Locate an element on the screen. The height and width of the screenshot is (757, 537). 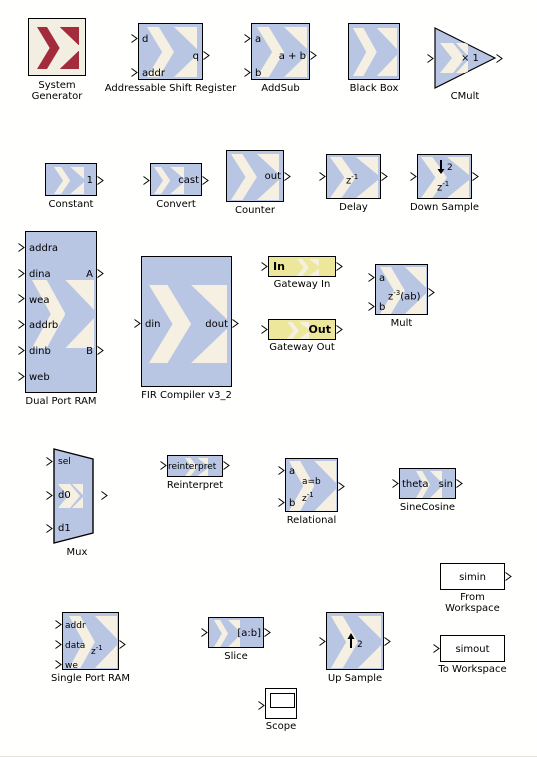
block-system-generator: System Generator is located at coordinates (57, 47).